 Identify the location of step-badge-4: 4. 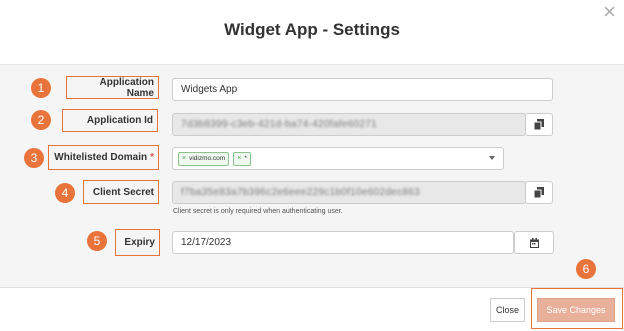
(65, 193).